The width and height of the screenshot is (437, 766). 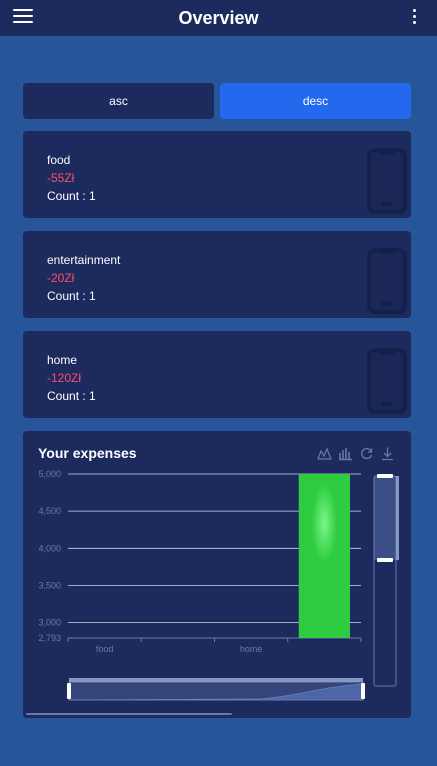 What do you see at coordinates (105, 649) in the screenshot?
I see `x-tick-label: food` at bounding box center [105, 649].